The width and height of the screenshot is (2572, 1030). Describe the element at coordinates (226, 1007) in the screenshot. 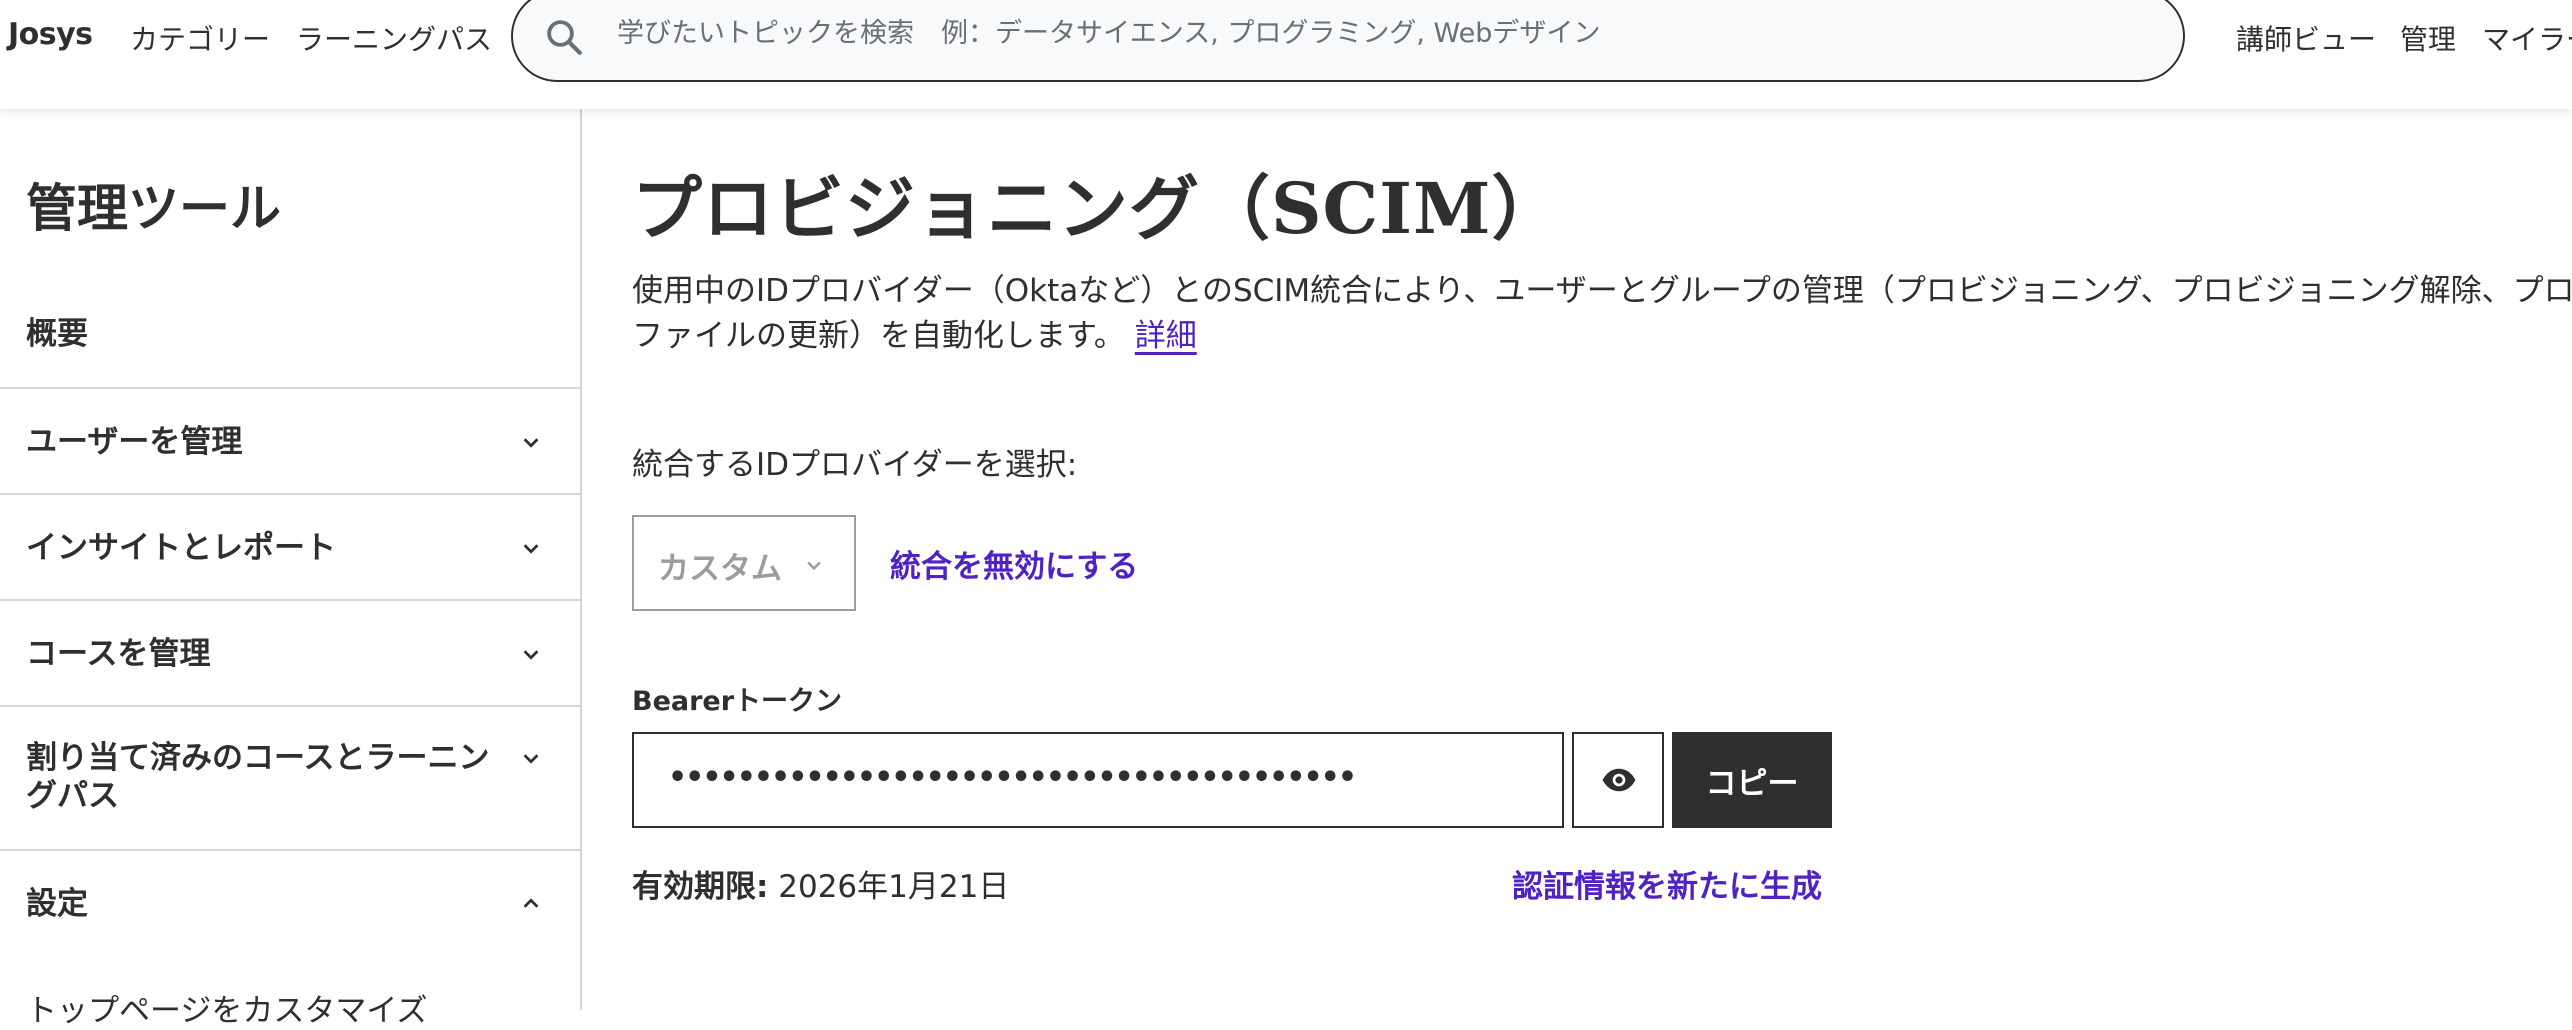

I see `sidebar-subitem-customize-top-page: トップページをカスタマイズ` at that location.